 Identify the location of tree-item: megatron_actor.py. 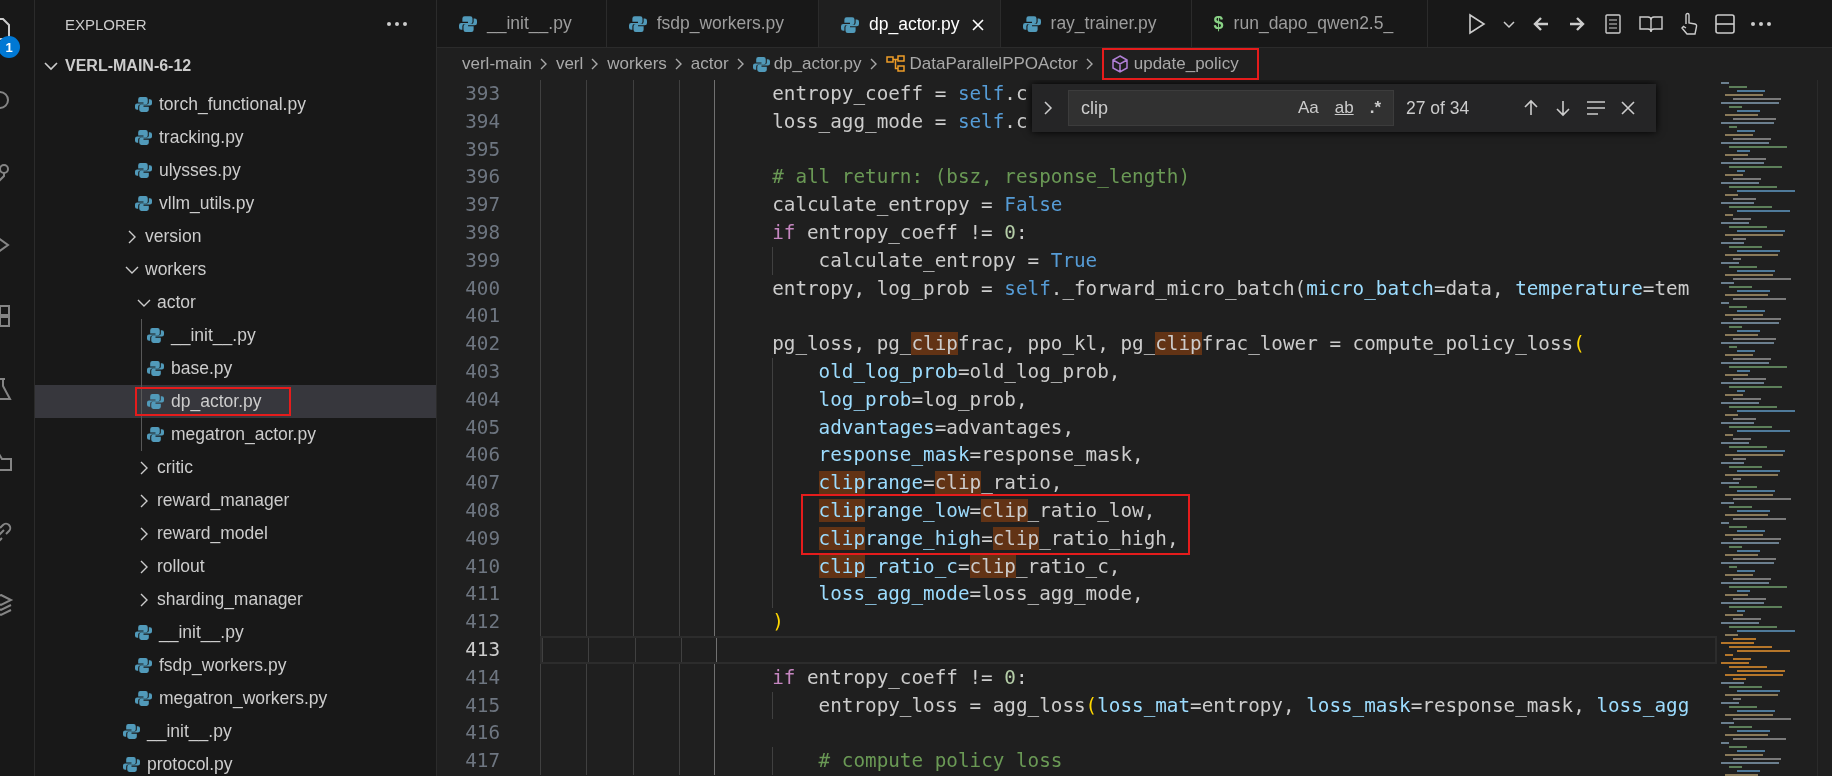
(235, 434).